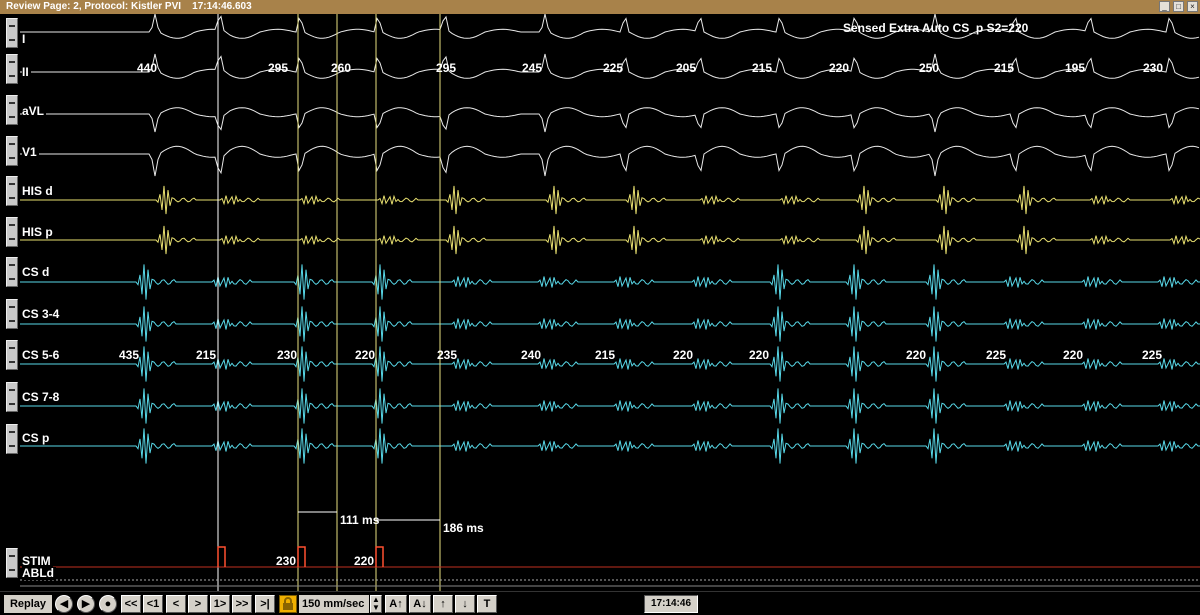 This screenshot has width=1200, height=615. What do you see at coordinates (531, 355) in the screenshot?
I see `cs-interval: 240` at bounding box center [531, 355].